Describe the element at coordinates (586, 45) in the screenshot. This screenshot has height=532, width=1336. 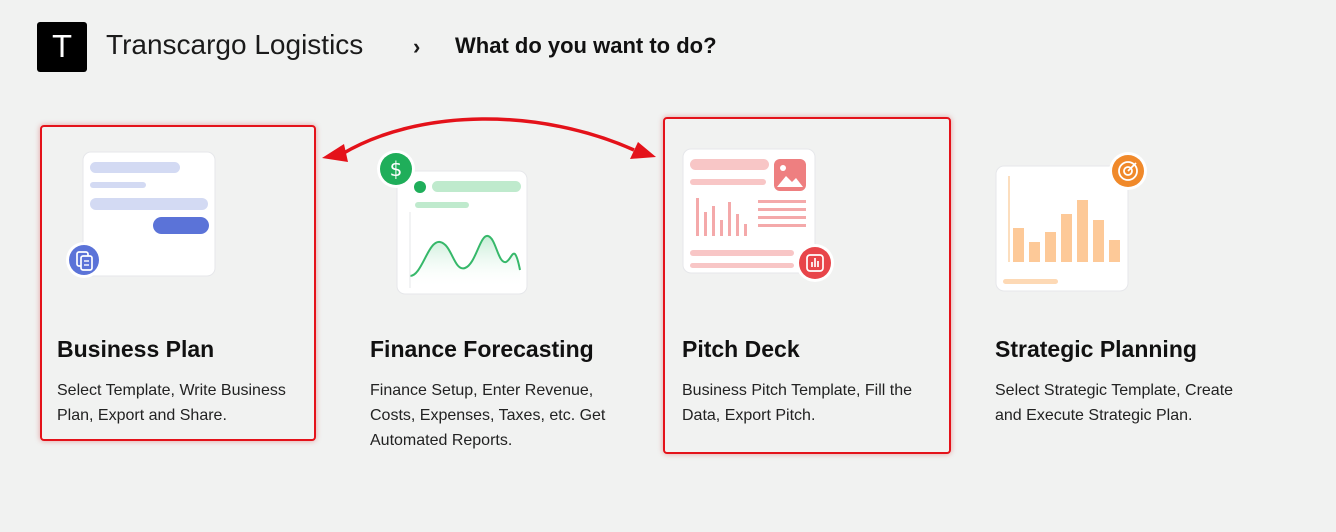
I see `page-title: What do you want to do?` at that location.